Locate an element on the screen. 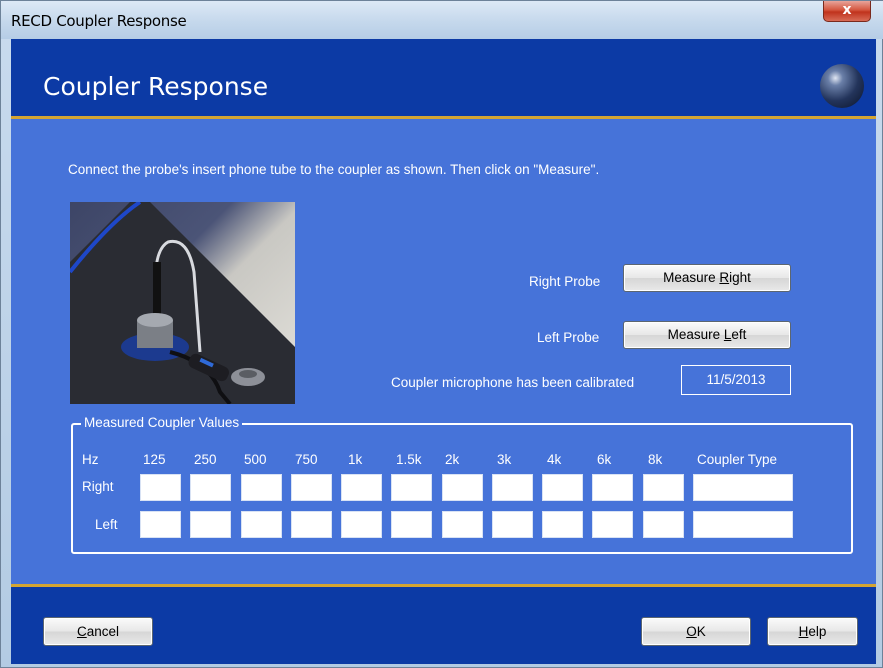 The height and width of the screenshot is (668, 883). window-title: RECD Coupler Response is located at coordinates (99, 21).